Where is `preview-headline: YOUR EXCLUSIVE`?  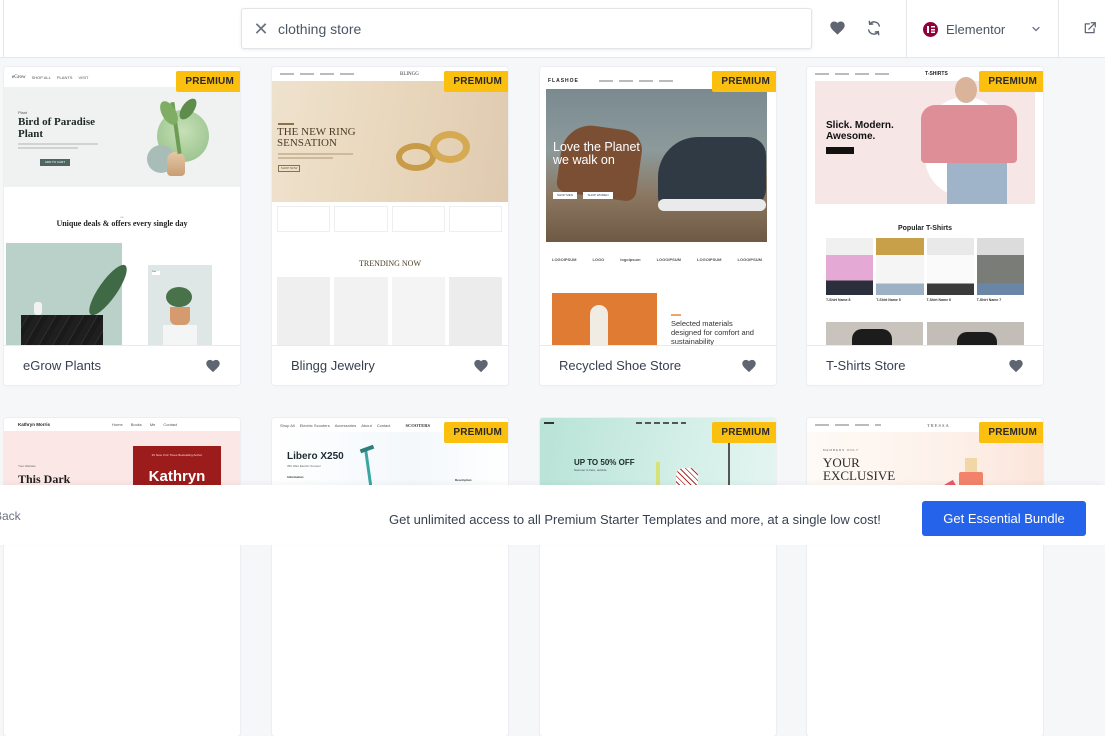
preview-headline: YOUR EXCLUSIVE is located at coordinates (859, 469).